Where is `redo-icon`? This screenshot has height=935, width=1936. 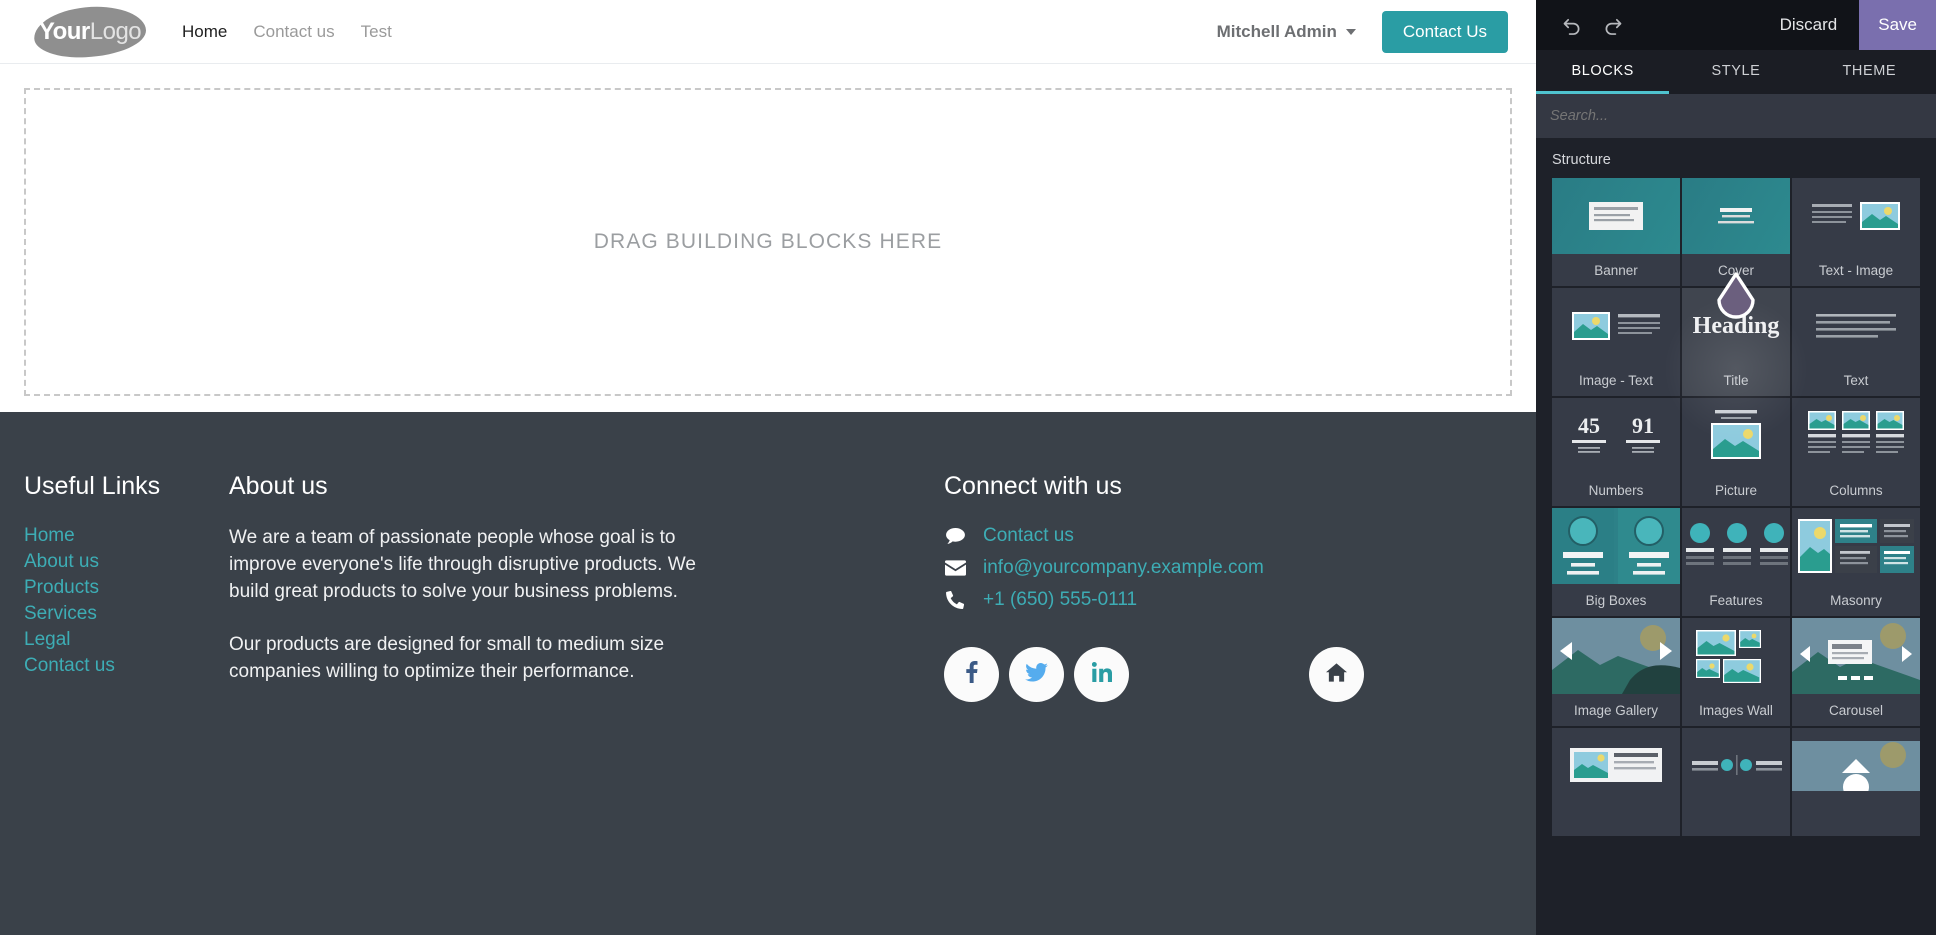
redo-icon is located at coordinates (1613, 25).